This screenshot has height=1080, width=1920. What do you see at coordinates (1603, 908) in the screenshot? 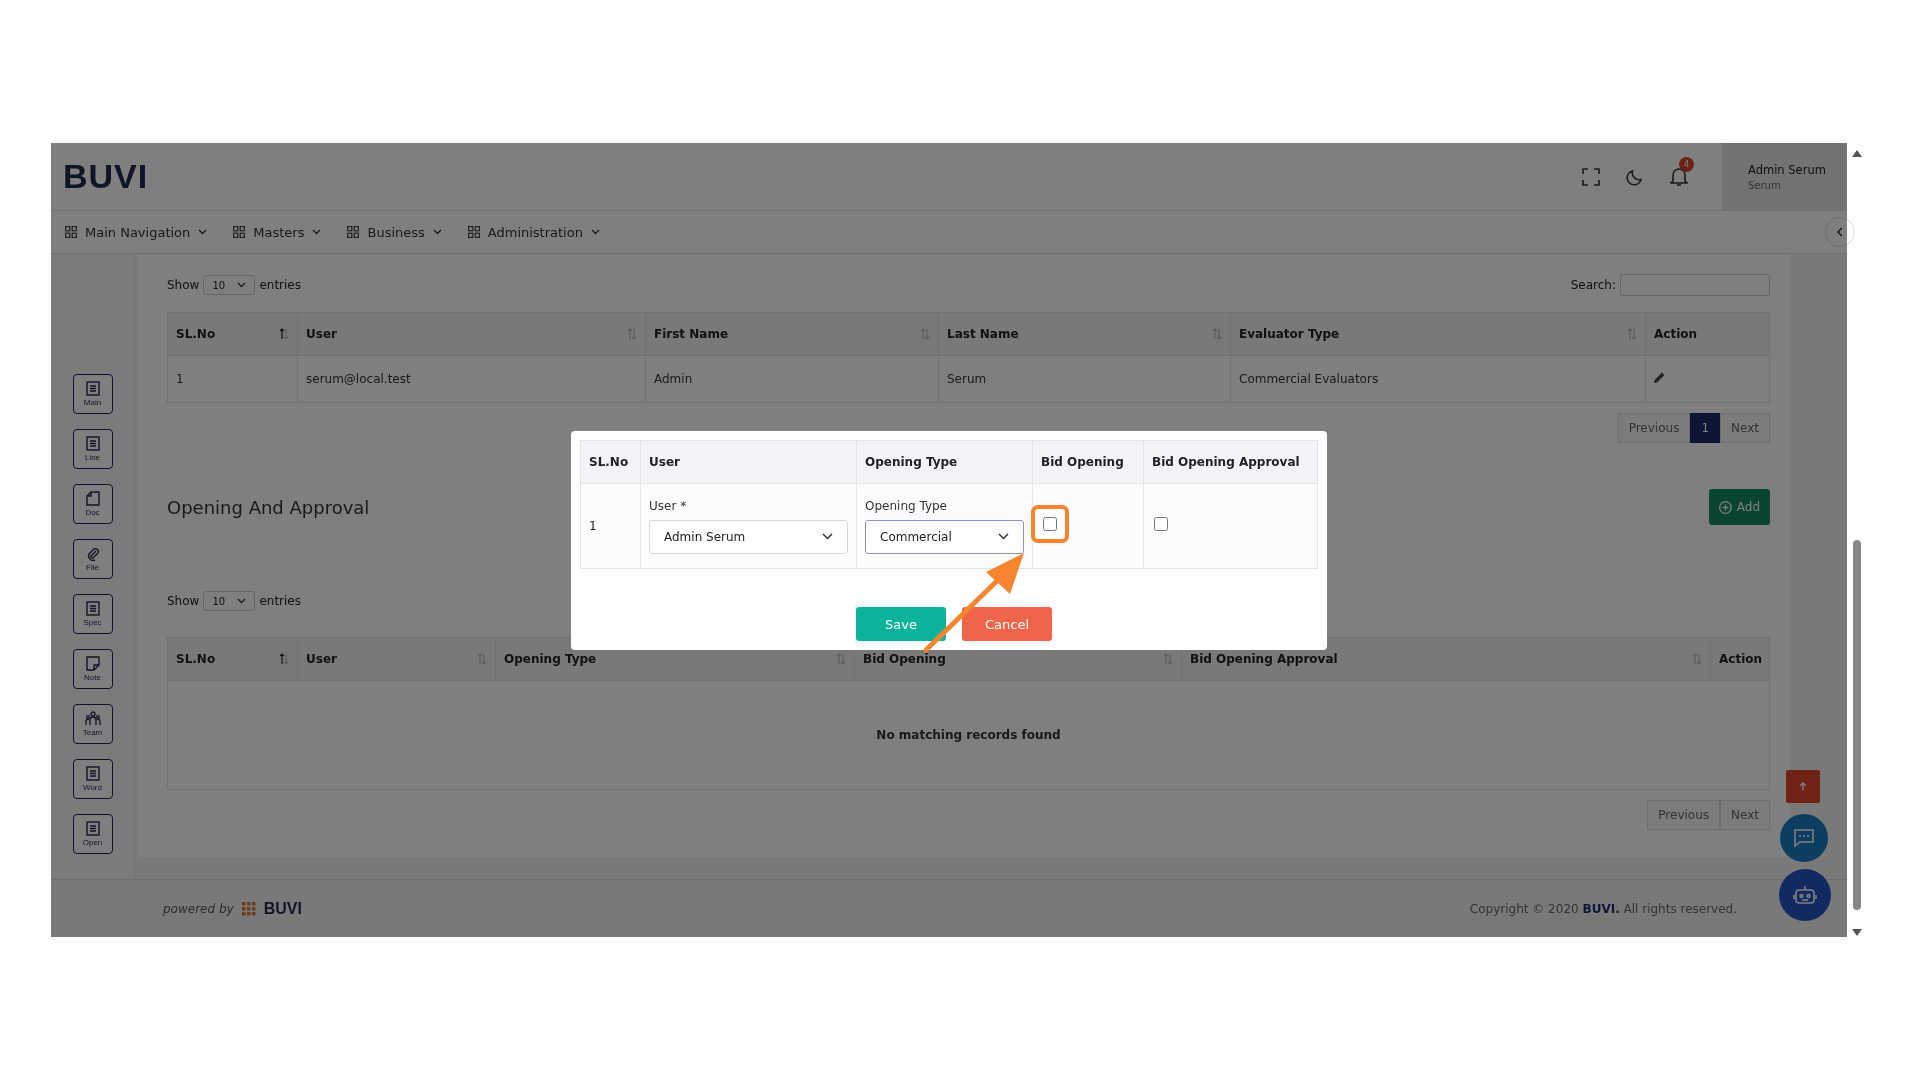
I see `copyright-text: Copyright © 2020 BUVI. All rights reserved.` at bounding box center [1603, 908].